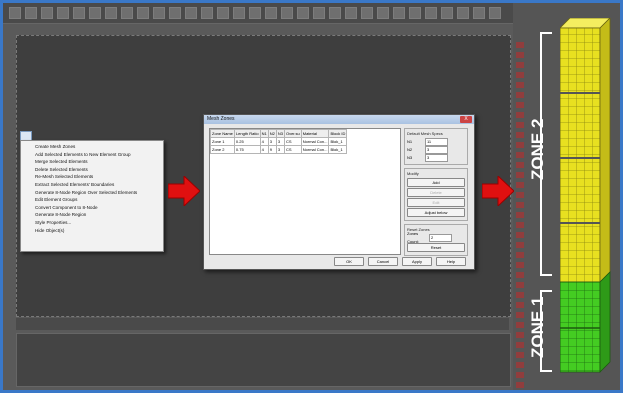  I want to click on help-button: Help, so click(451, 261).